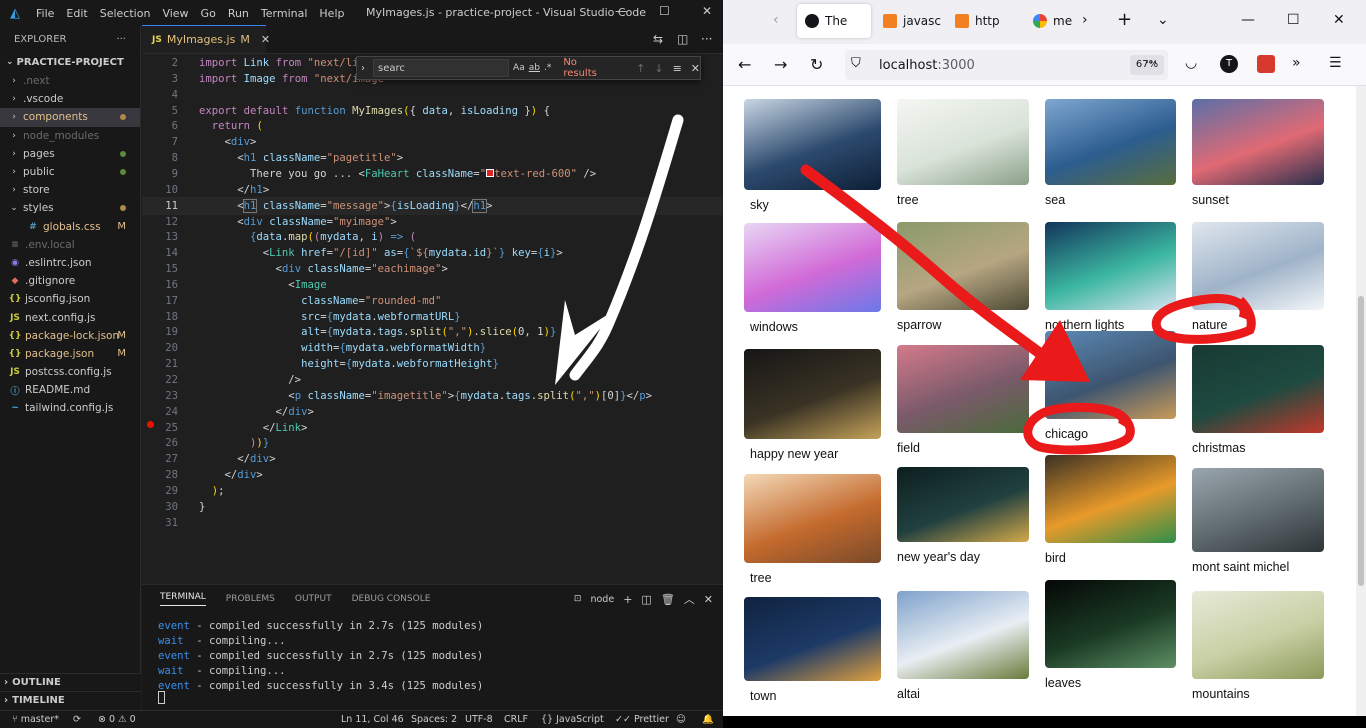 The image size is (1366, 728). What do you see at coordinates (35, 719) in the screenshot?
I see `branch-indicator: ⑂ master*` at bounding box center [35, 719].